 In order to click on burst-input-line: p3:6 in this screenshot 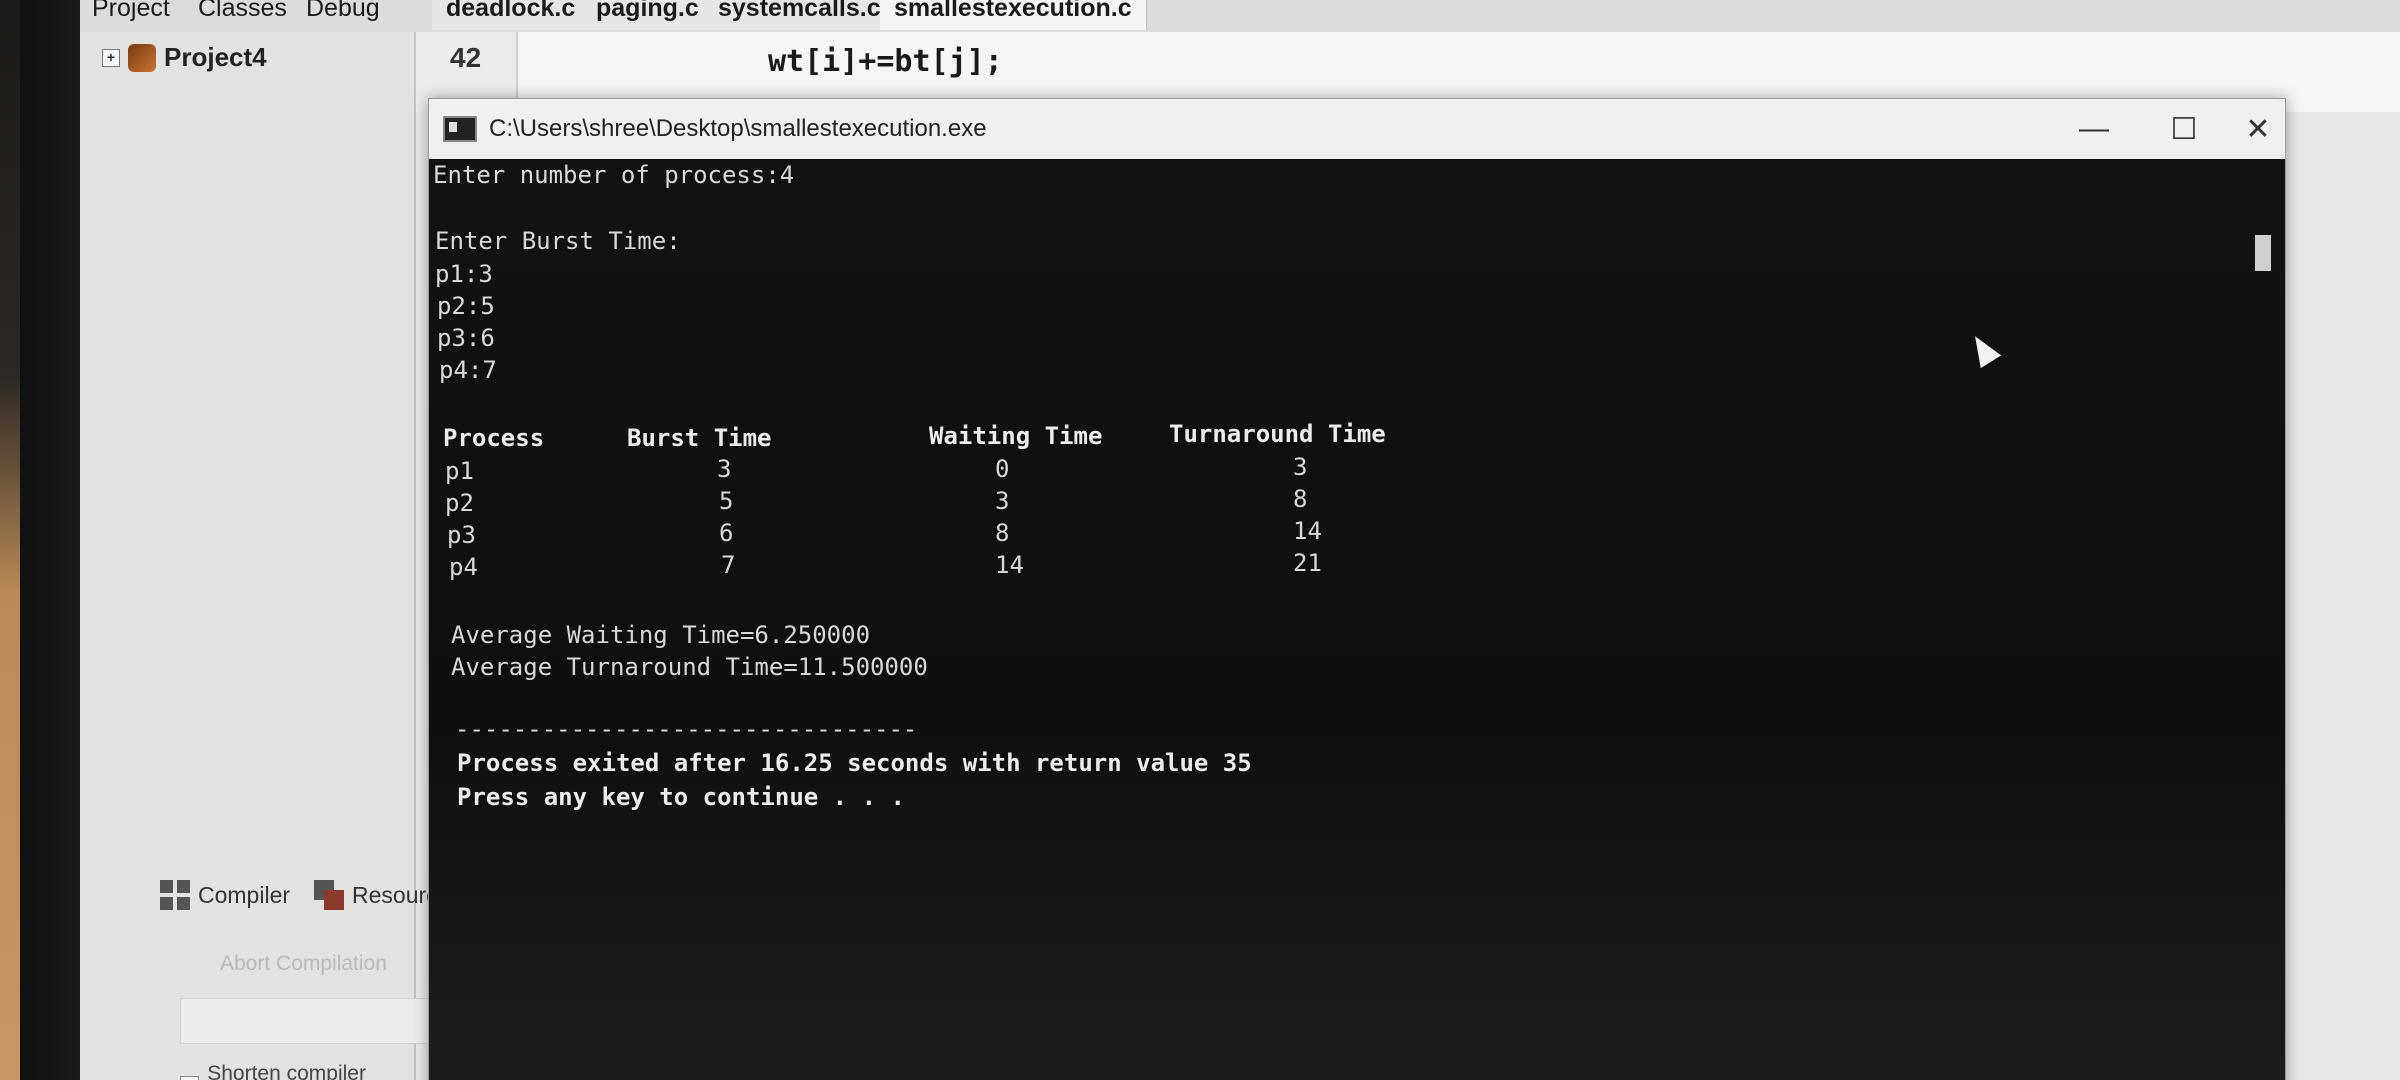, I will do `click(466, 338)`.